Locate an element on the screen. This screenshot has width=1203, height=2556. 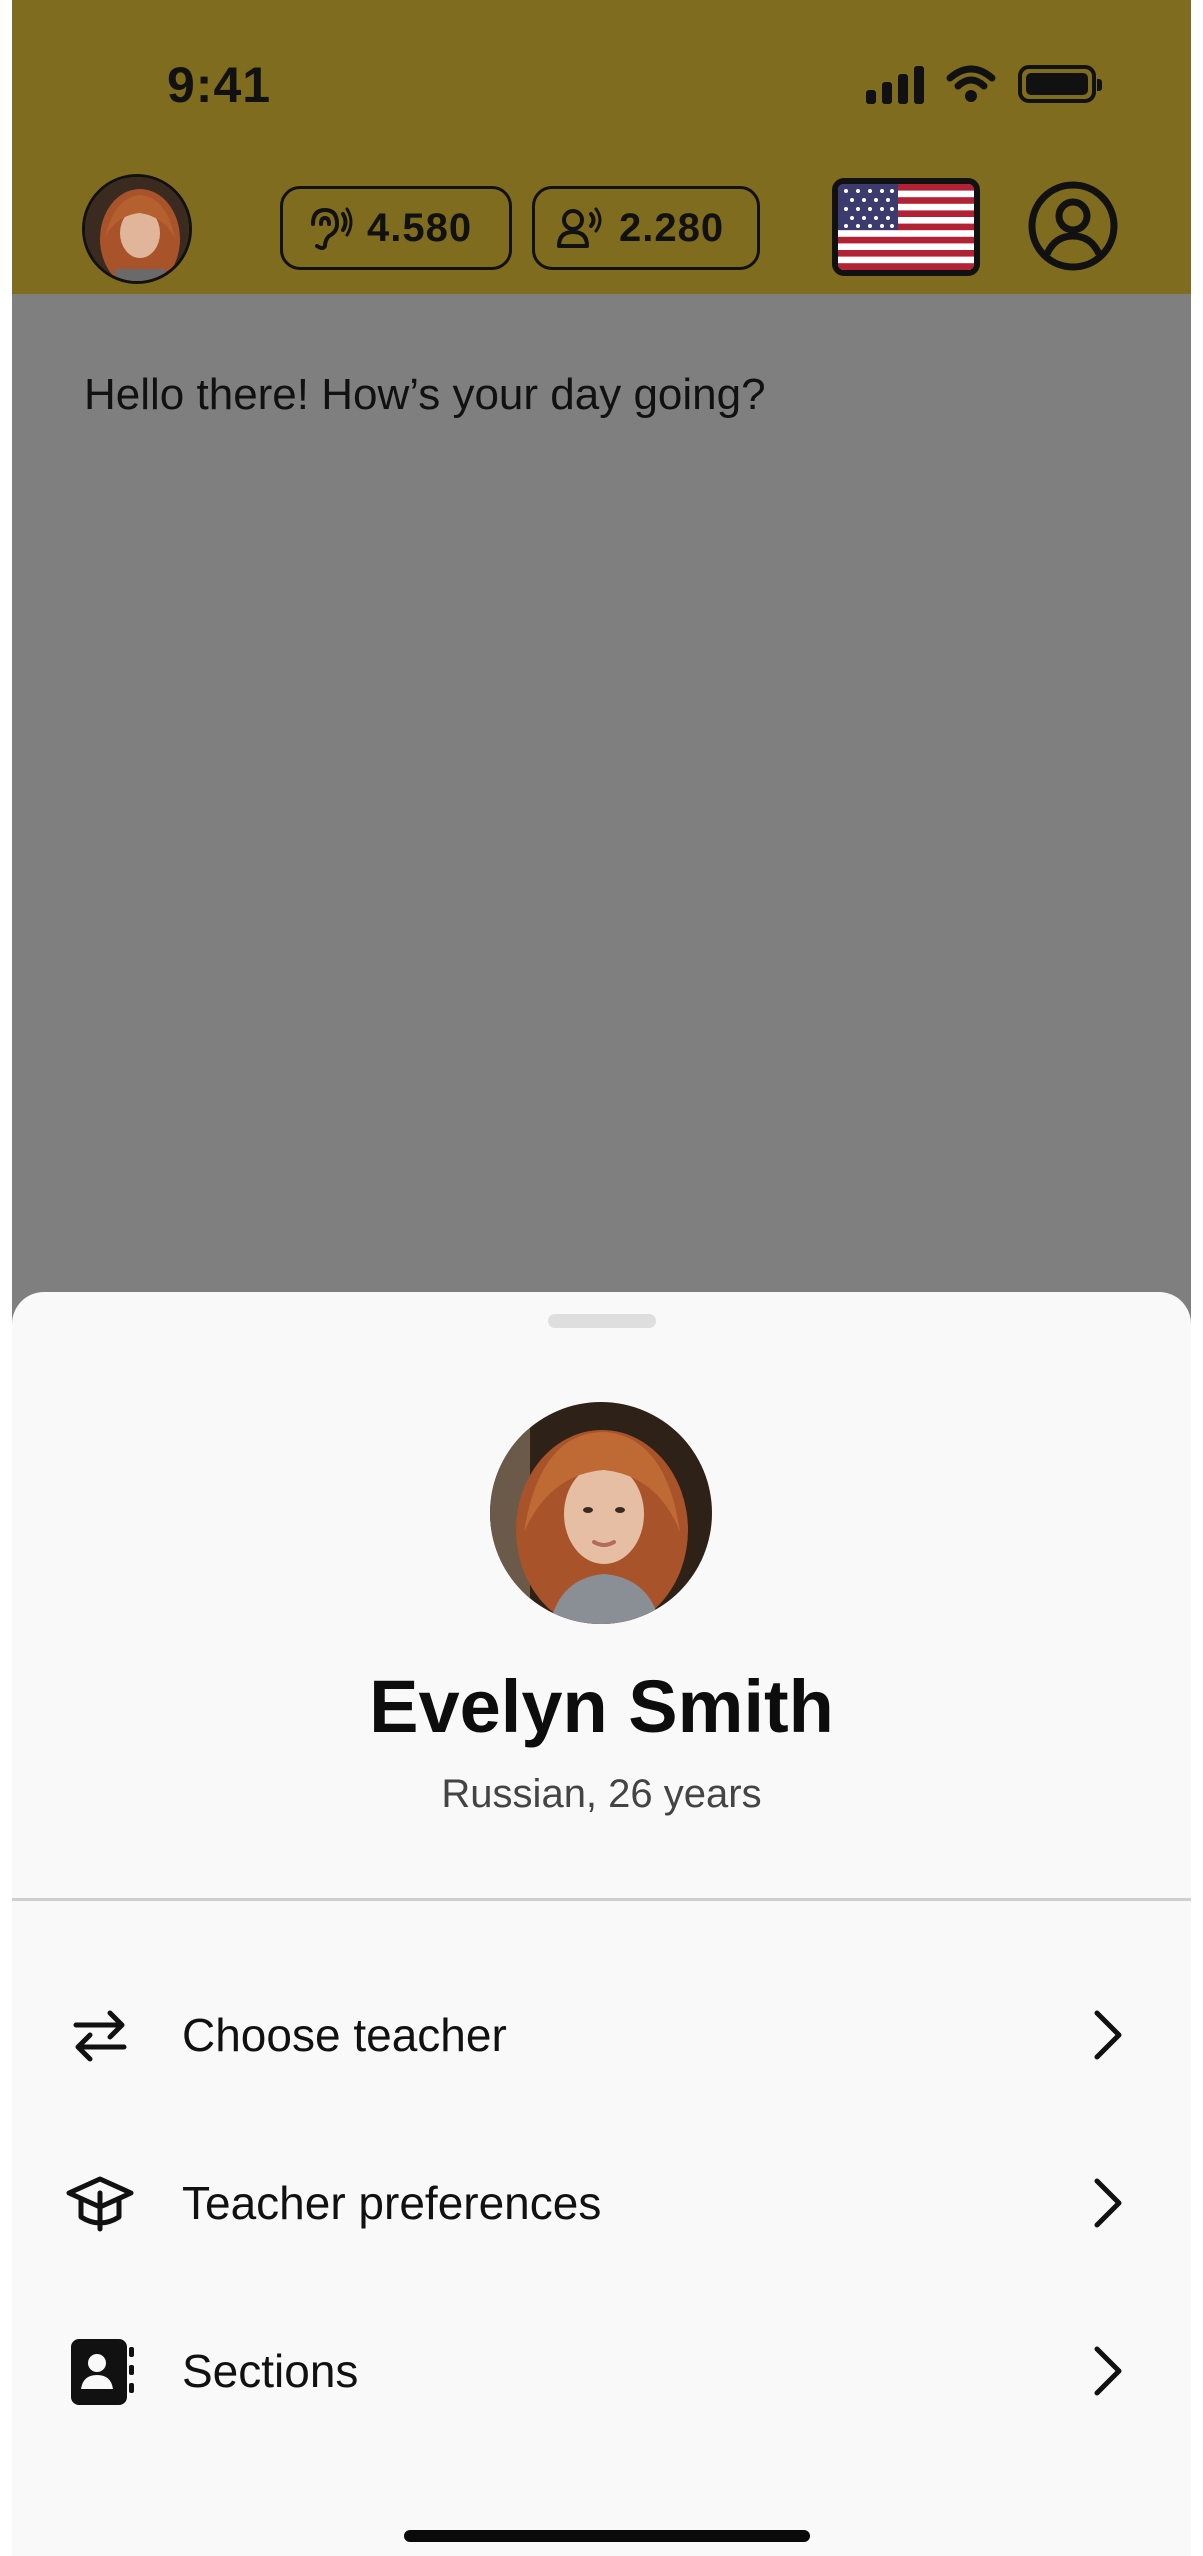
graduation-cap-icon is located at coordinates (100, 2203).